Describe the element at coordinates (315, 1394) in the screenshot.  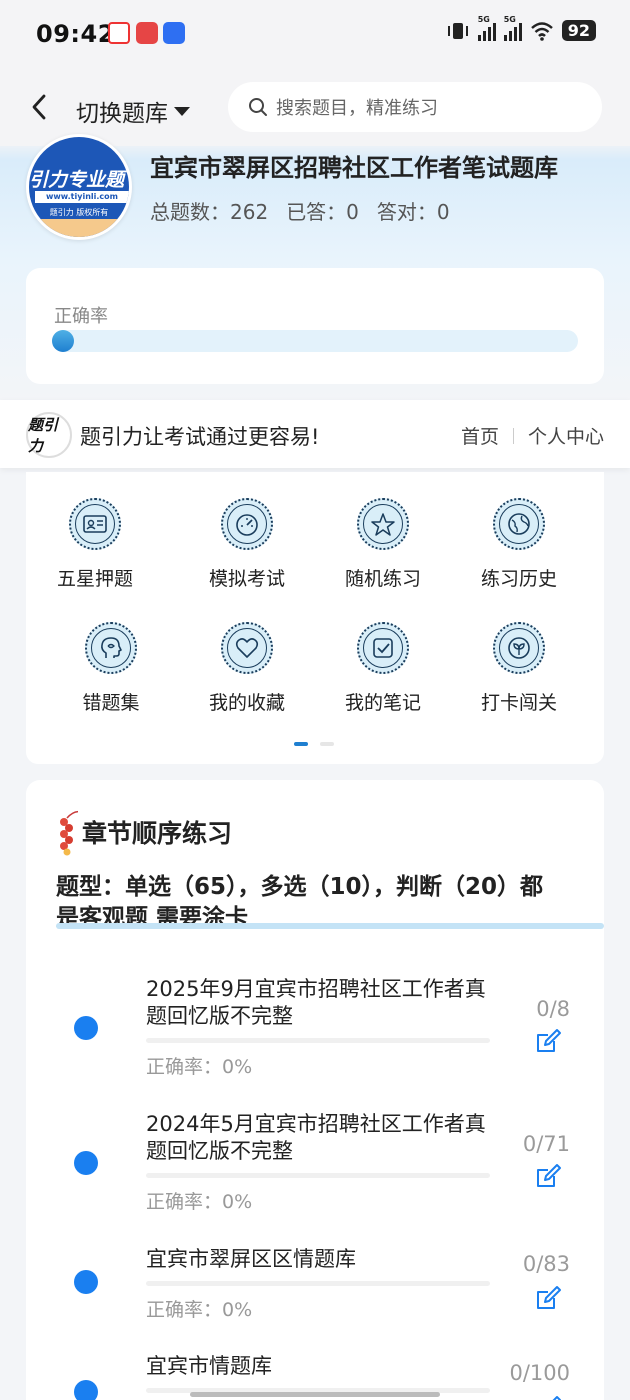
I see `home-indicator` at that location.